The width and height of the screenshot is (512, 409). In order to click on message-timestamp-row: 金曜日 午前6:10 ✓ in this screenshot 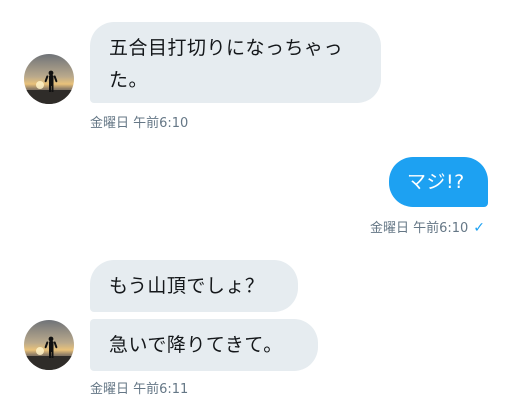, I will do `click(427, 228)`.